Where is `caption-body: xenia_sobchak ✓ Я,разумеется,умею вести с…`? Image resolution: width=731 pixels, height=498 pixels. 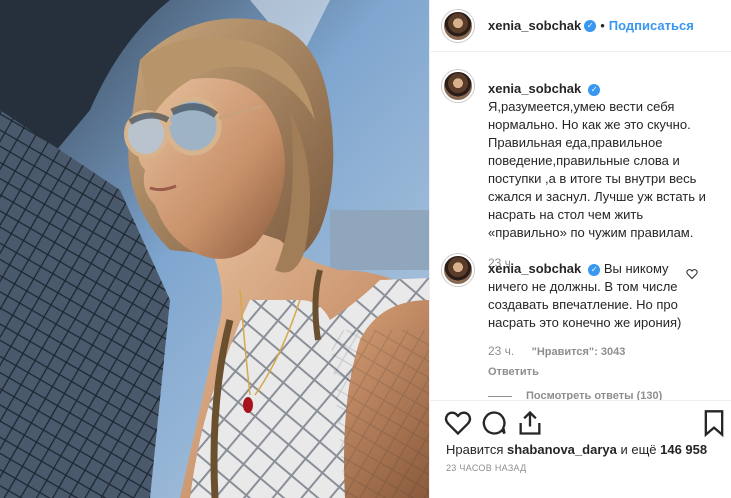
caption-body: xenia_sobchak ✓ Я,разумеется,умею вести с… is located at coordinates (604, 176).